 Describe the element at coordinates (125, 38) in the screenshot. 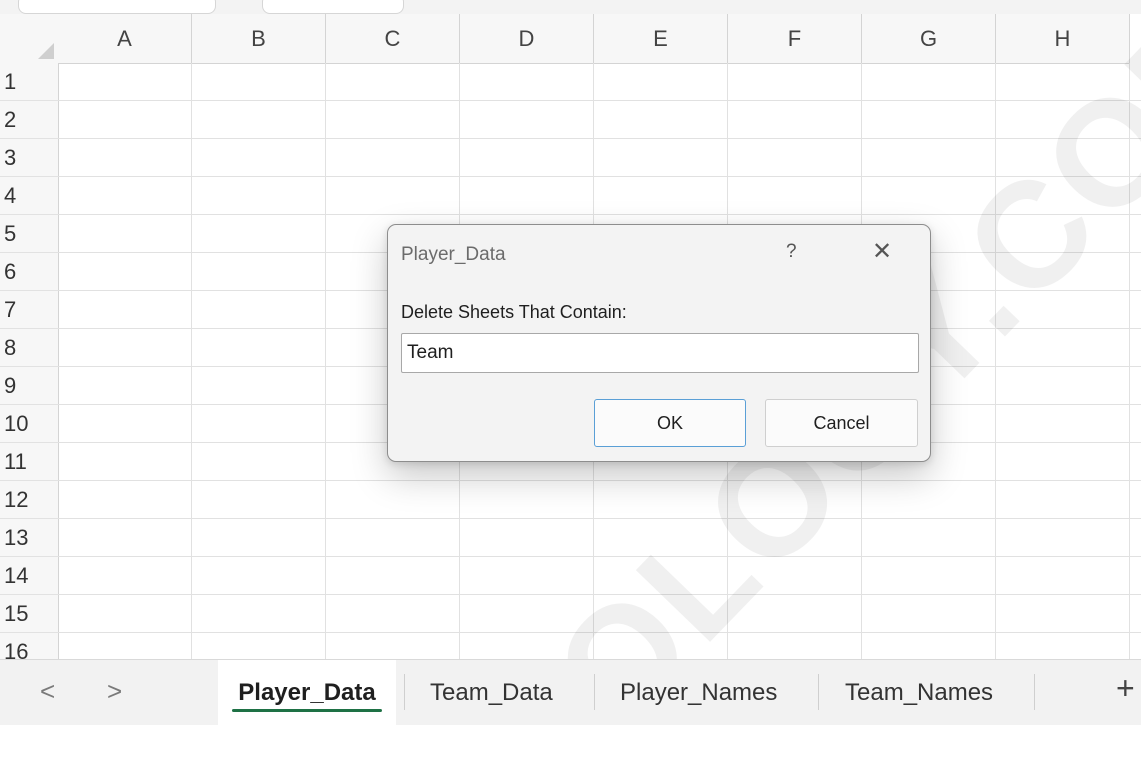

I see `column-header: A` at that location.